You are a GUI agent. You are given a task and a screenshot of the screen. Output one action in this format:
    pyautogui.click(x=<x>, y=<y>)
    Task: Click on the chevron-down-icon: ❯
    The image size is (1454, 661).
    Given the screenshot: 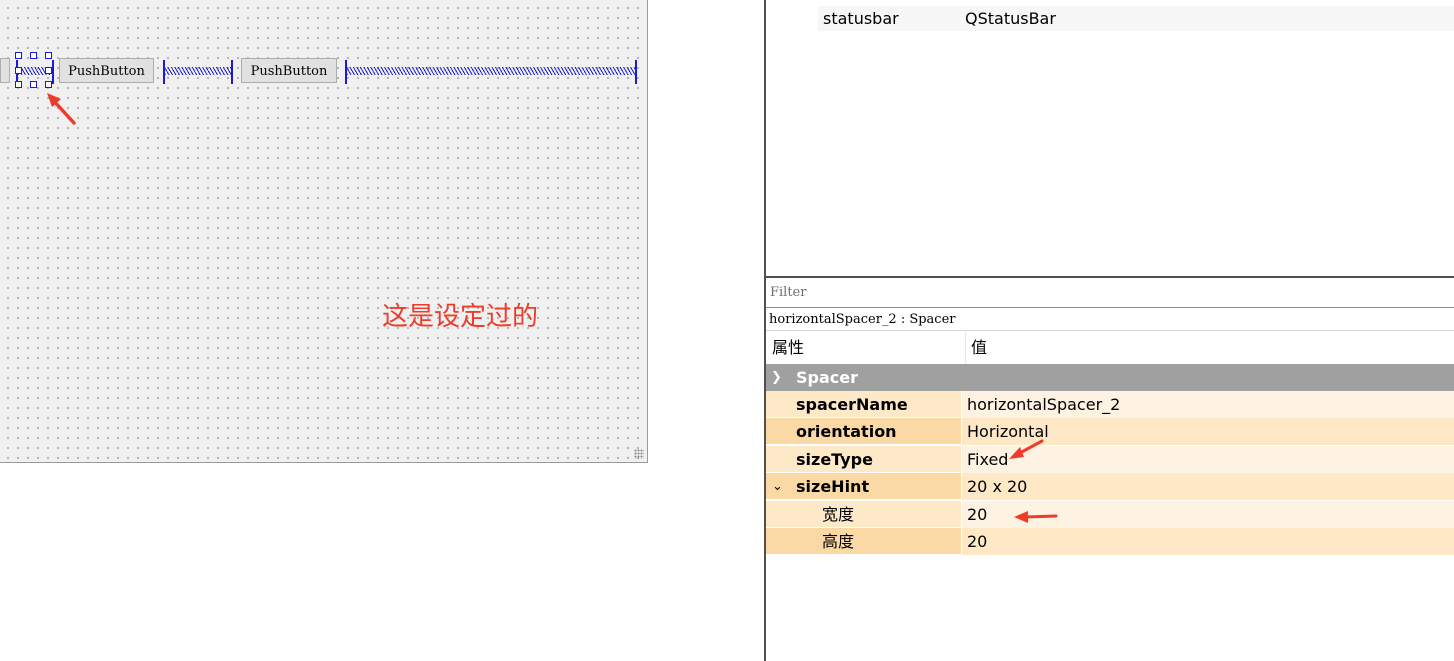 What is the action you would take?
    pyautogui.click(x=776, y=377)
    